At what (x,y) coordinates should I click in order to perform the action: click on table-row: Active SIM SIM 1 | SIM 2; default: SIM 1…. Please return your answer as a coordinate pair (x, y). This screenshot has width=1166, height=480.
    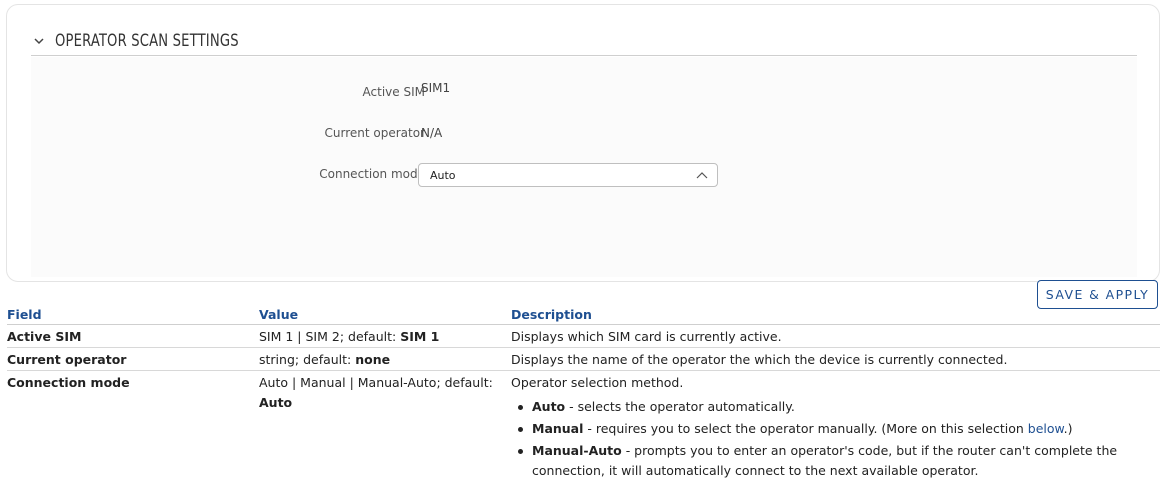
    Looking at the image, I should click on (583, 336).